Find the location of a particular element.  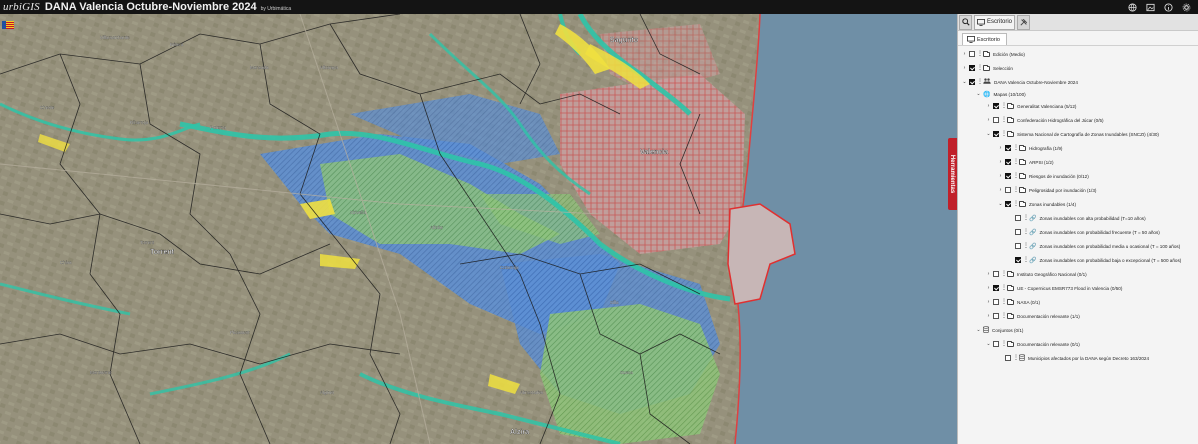

tools-side-tab: Herramientas is located at coordinates (952, 174).